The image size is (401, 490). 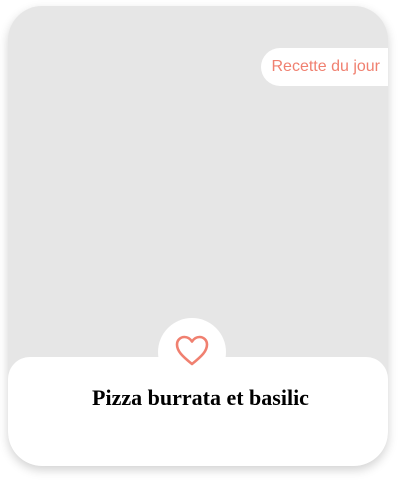 I want to click on badge-label: Recette du jour, so click(x=325, y=66).